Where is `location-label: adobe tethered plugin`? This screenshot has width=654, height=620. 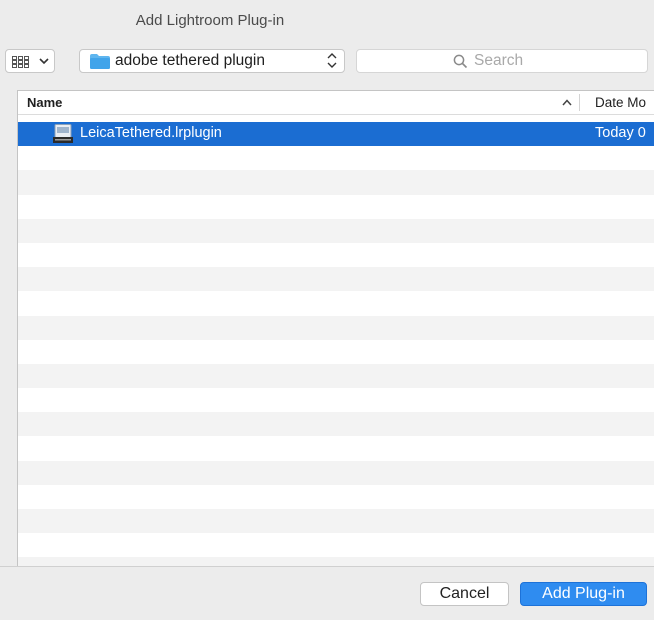 location-label: adobe tethered plugin is located at coordinates (190, 60).